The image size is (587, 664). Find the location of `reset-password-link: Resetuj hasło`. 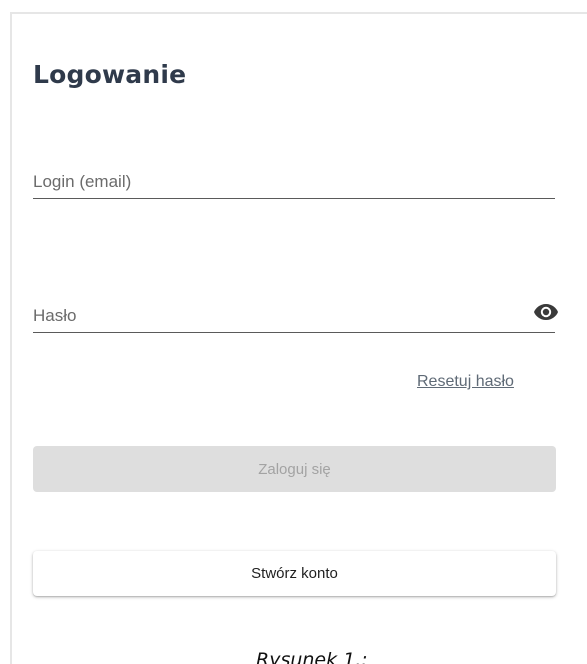

reset-password-link: Resetuj hasło is located at coordinates (465, 382).